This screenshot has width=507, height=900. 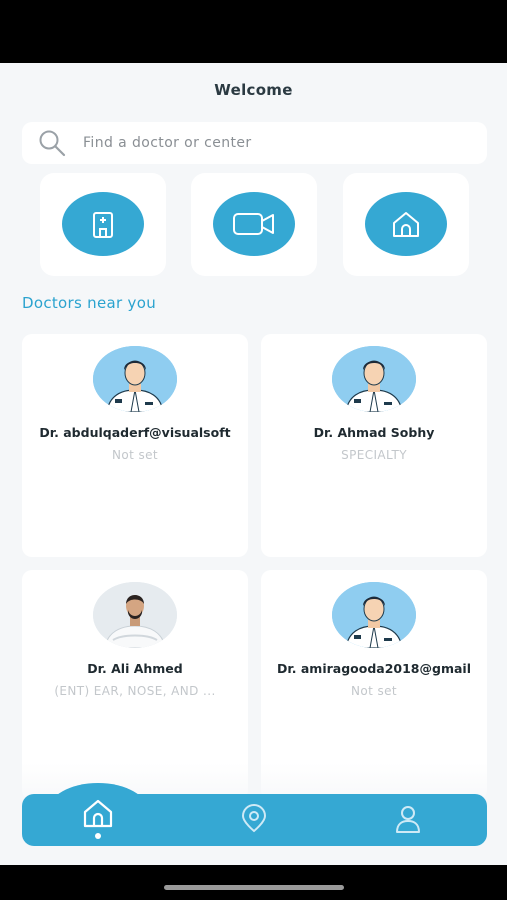 I want to click on doctor-name: Dr. Ali Ahmed, so click(x=135, y=668).